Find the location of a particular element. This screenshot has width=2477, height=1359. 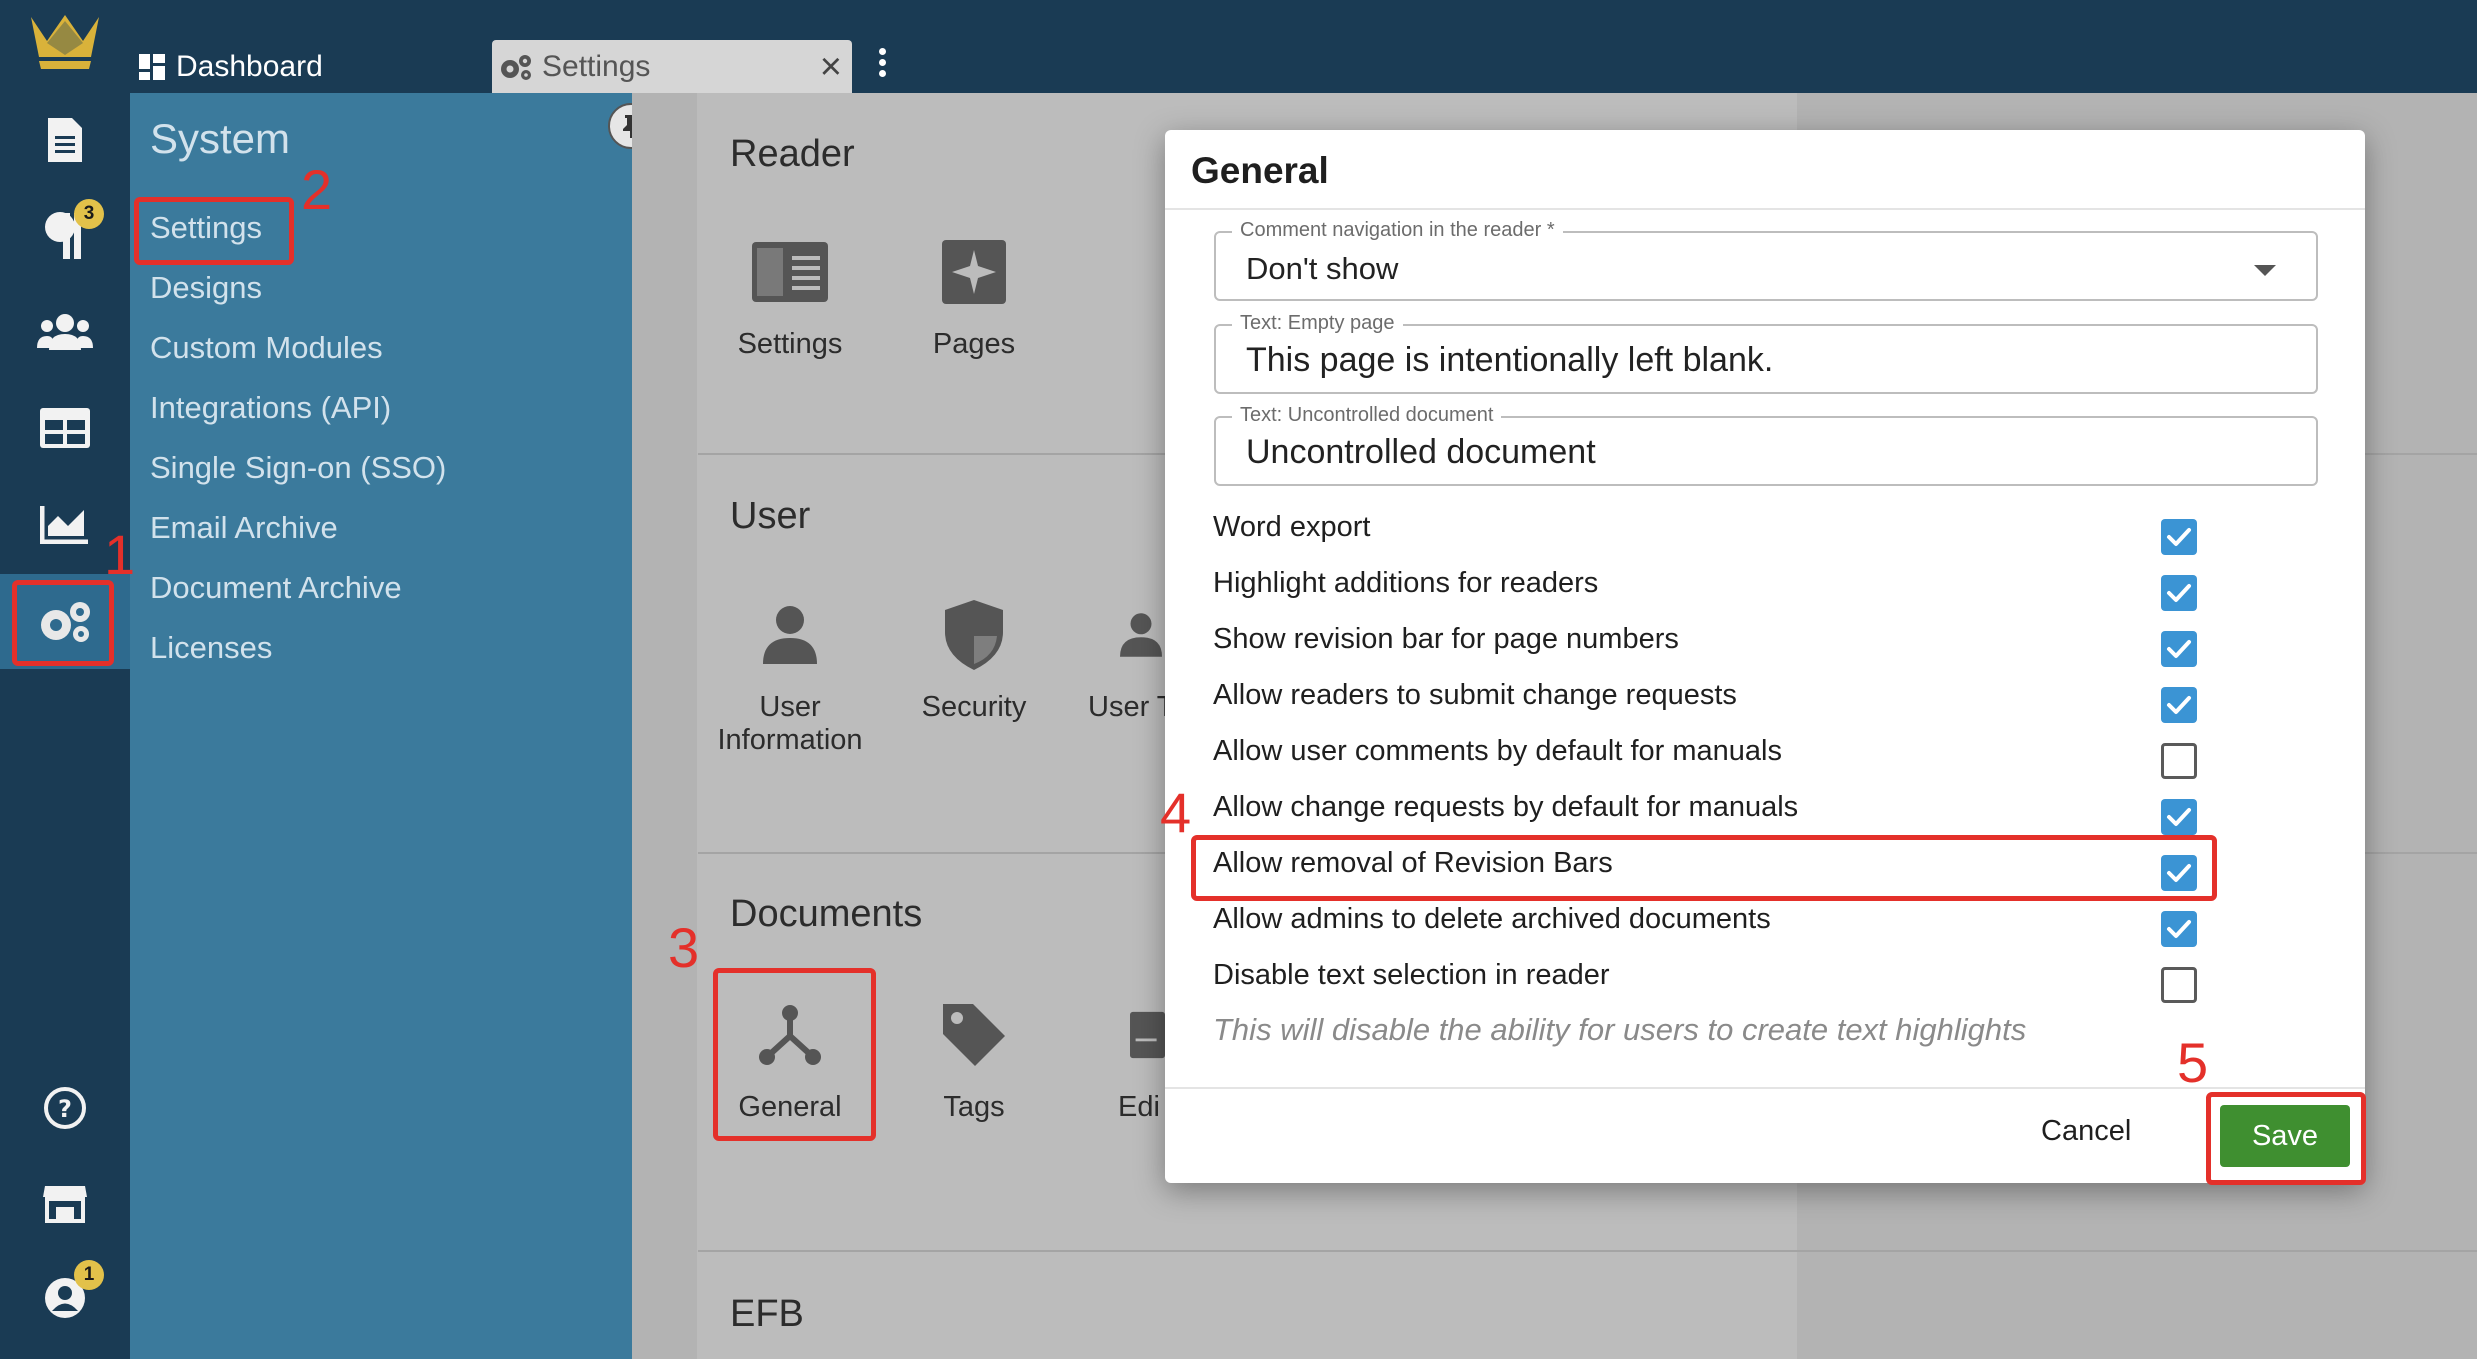

delete-archived-documents-checkbox is located at coordinates (2179, 929).